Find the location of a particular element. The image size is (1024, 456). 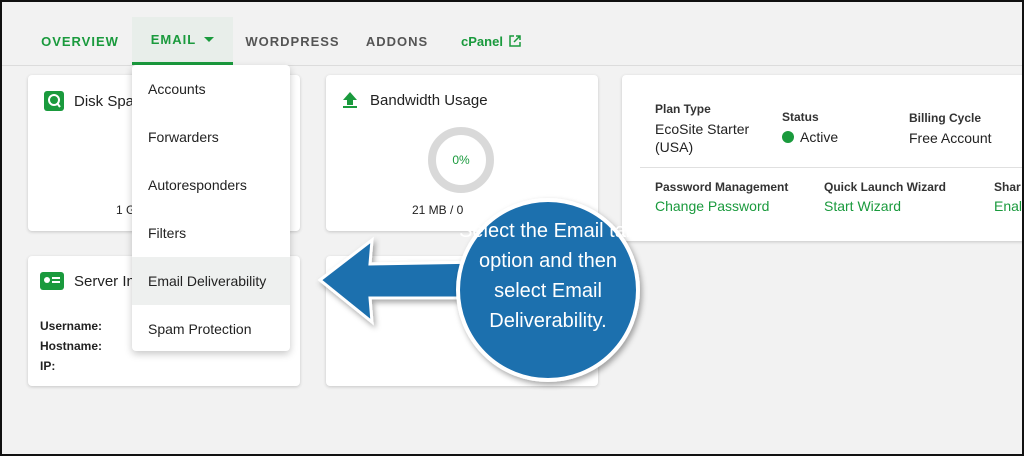

plan-type-label: Plan Type is located at coordinates (683, 109).